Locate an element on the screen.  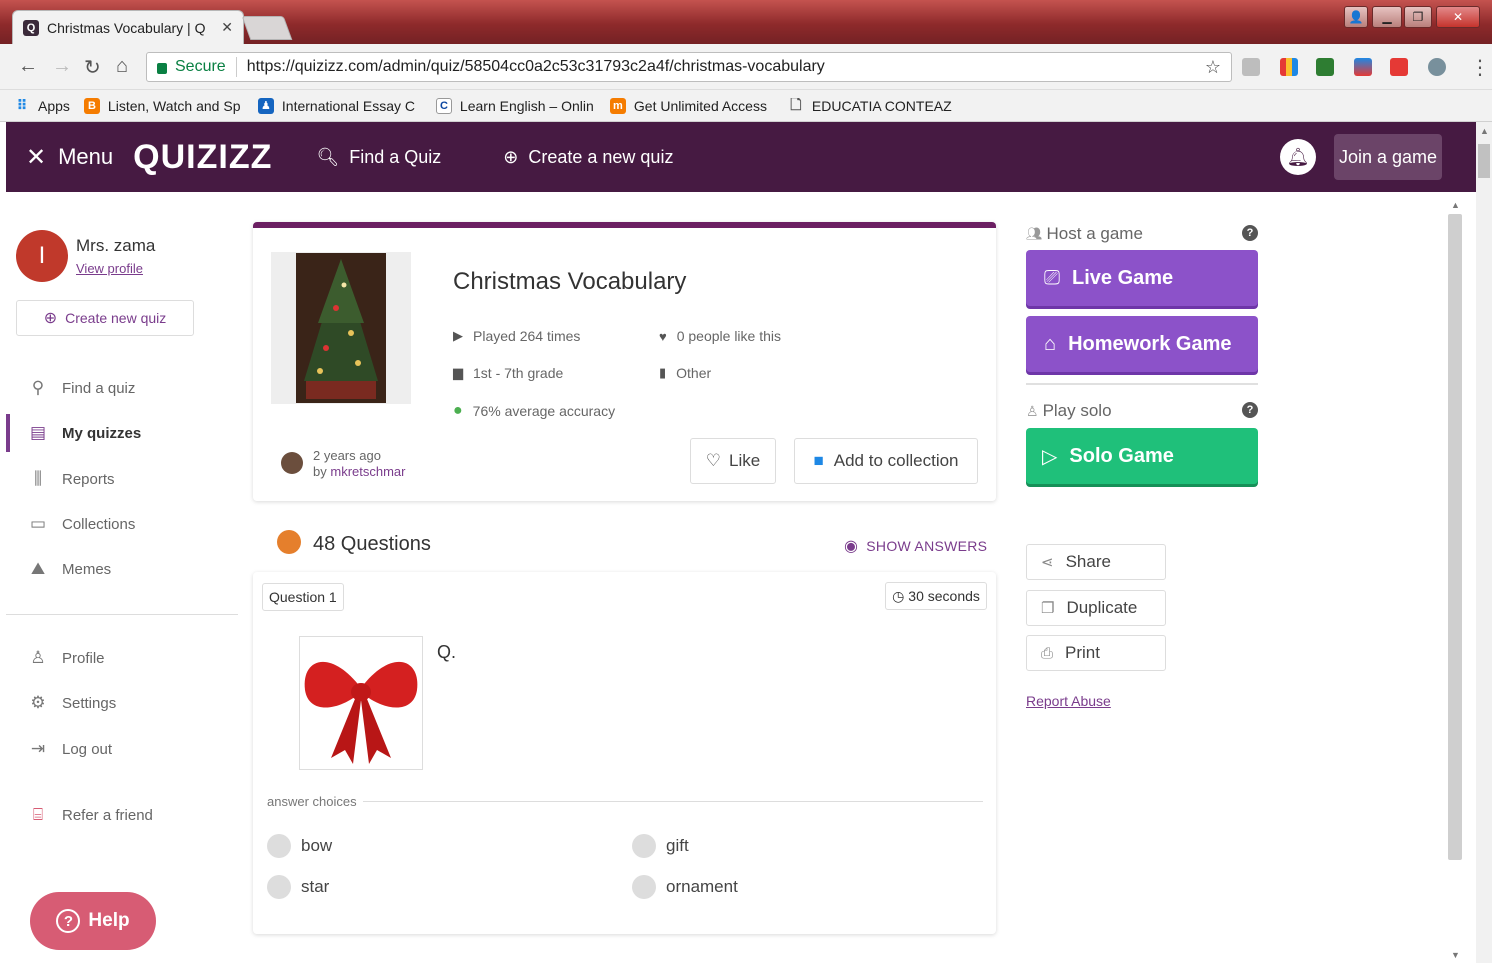
document-icon: ▤ is located at coordinates (38, 432).